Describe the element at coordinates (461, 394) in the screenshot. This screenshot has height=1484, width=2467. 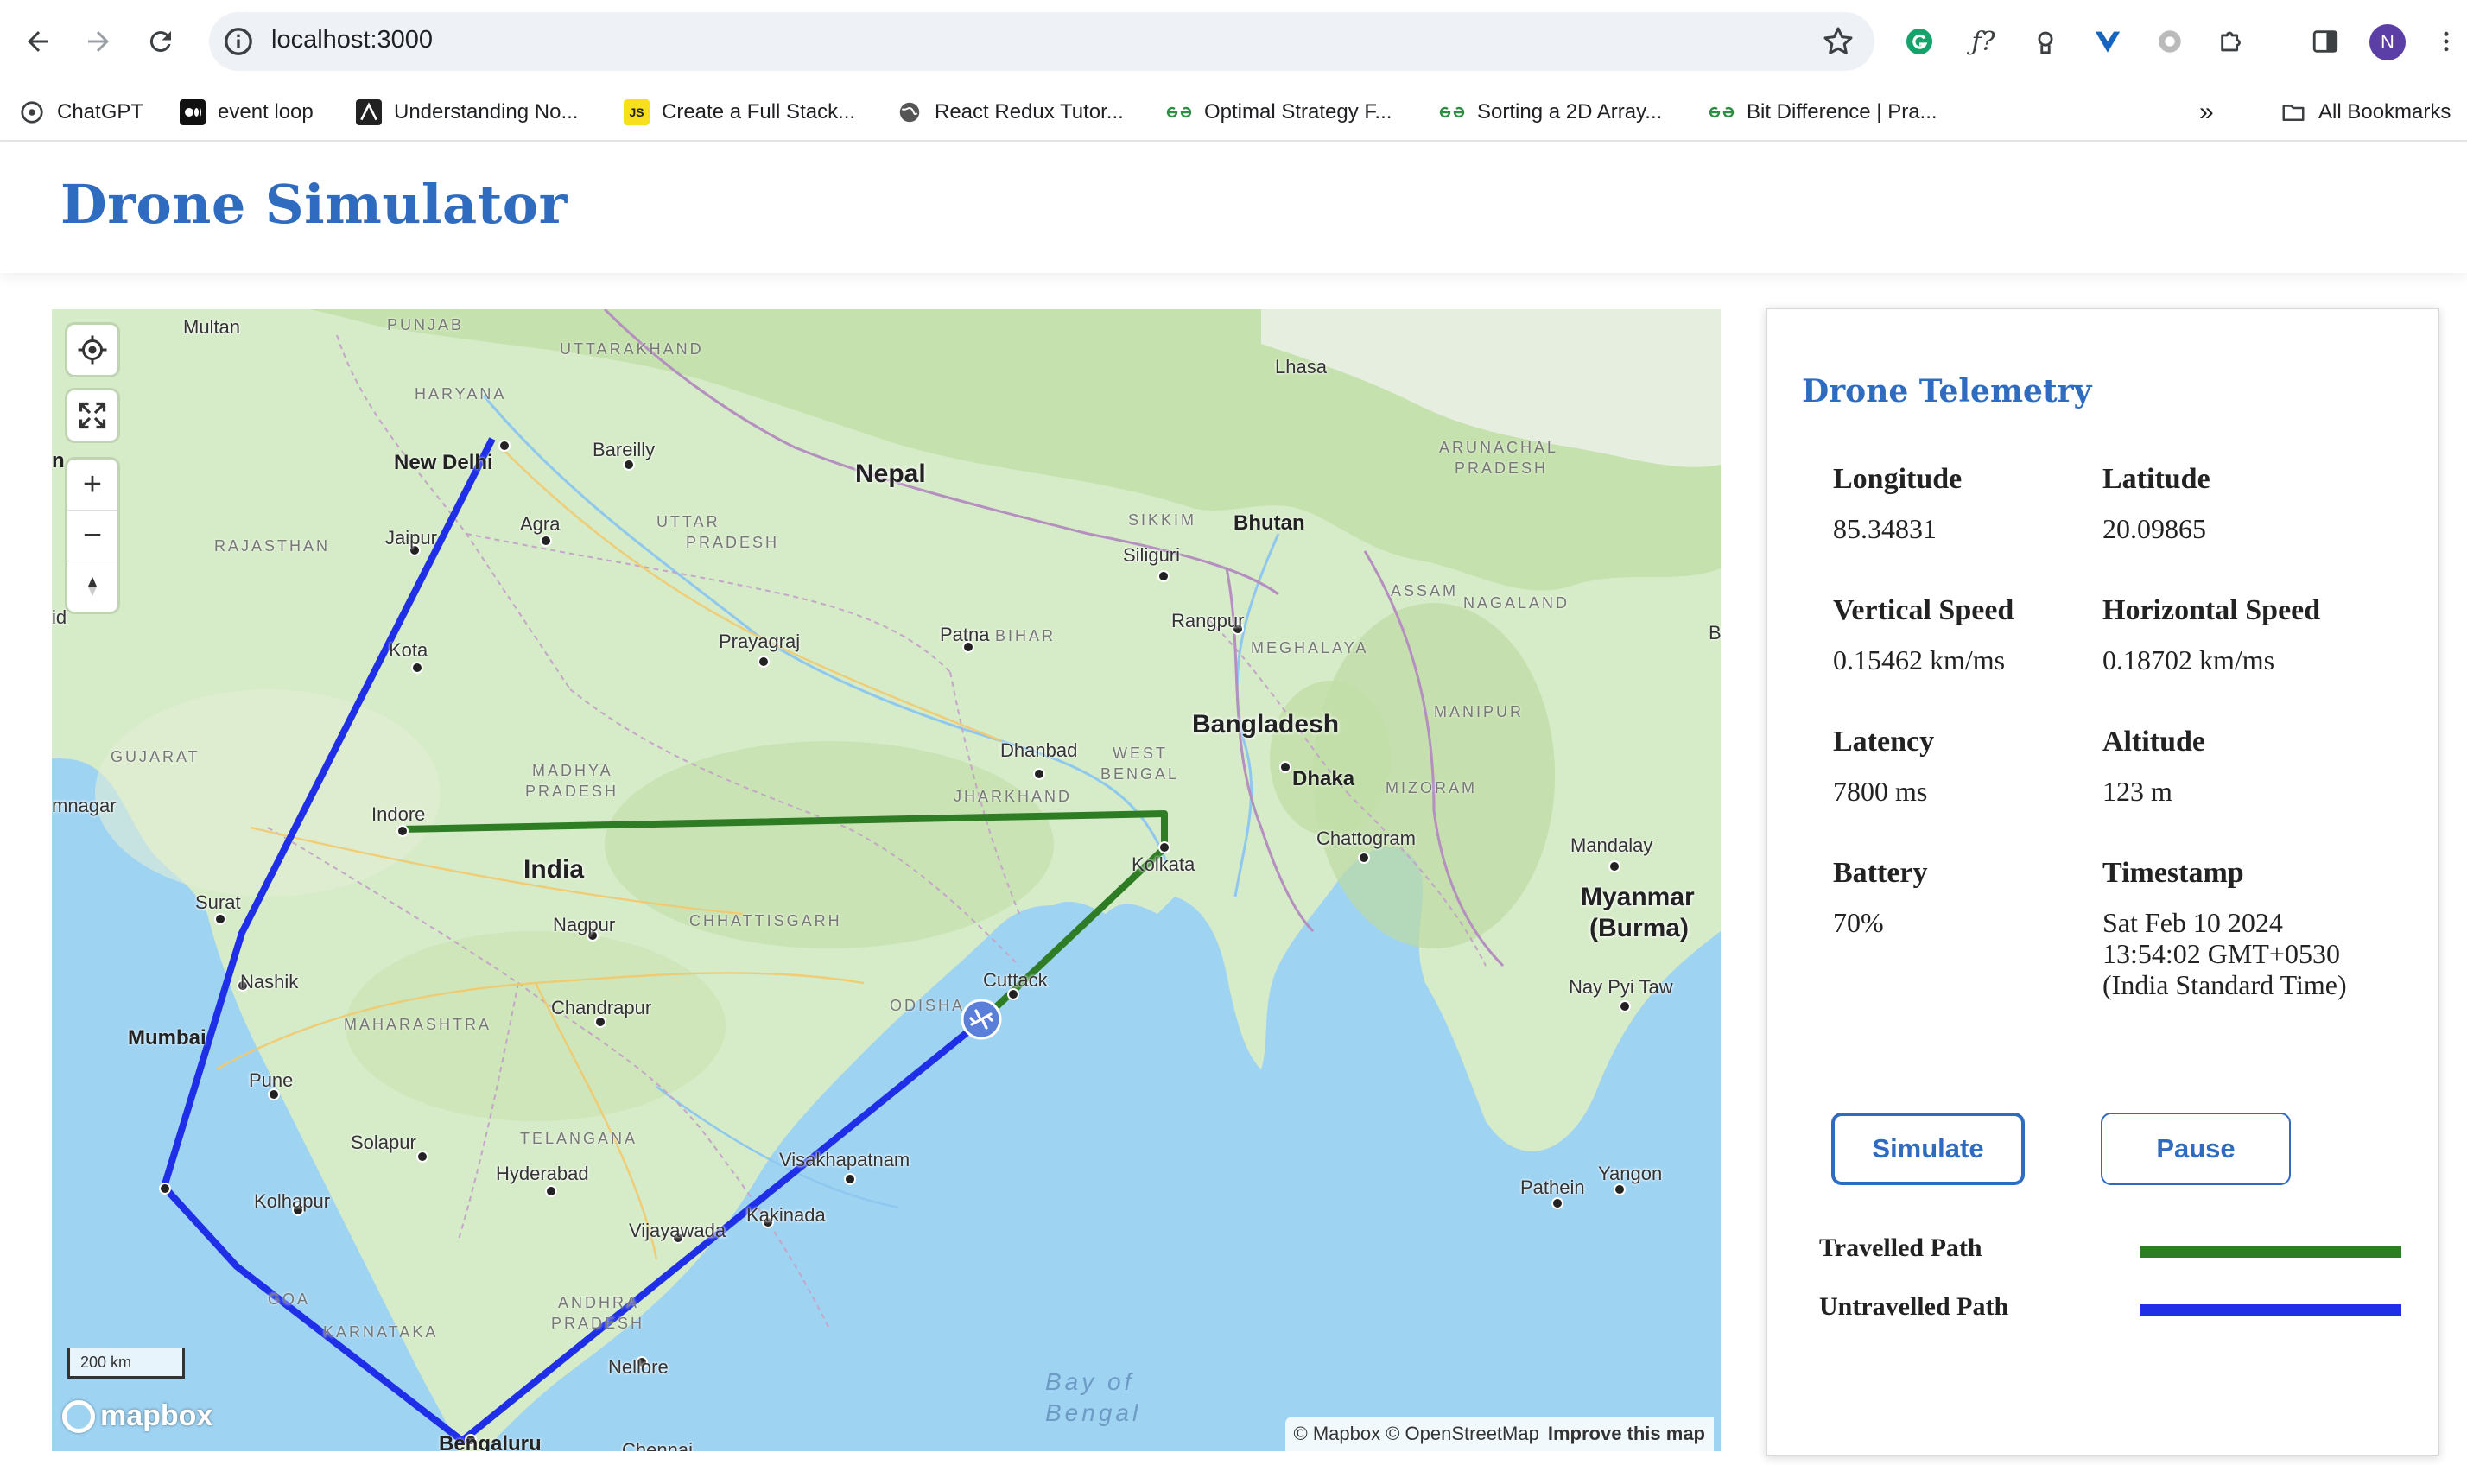
I see `map-label: HARYANA` at that location.